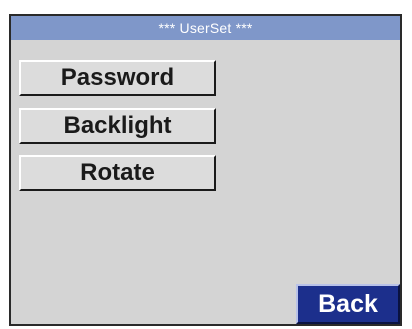  Describe the element at coordinates (117, 126) in the screenshot. I see `backlight-button: Backlight` at that location.